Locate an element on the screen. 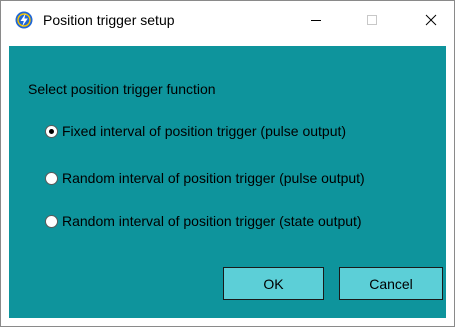 Image resolution: width=455 pixels, height=327 pixels. maximize-icon is located at coordinates (372, 19).